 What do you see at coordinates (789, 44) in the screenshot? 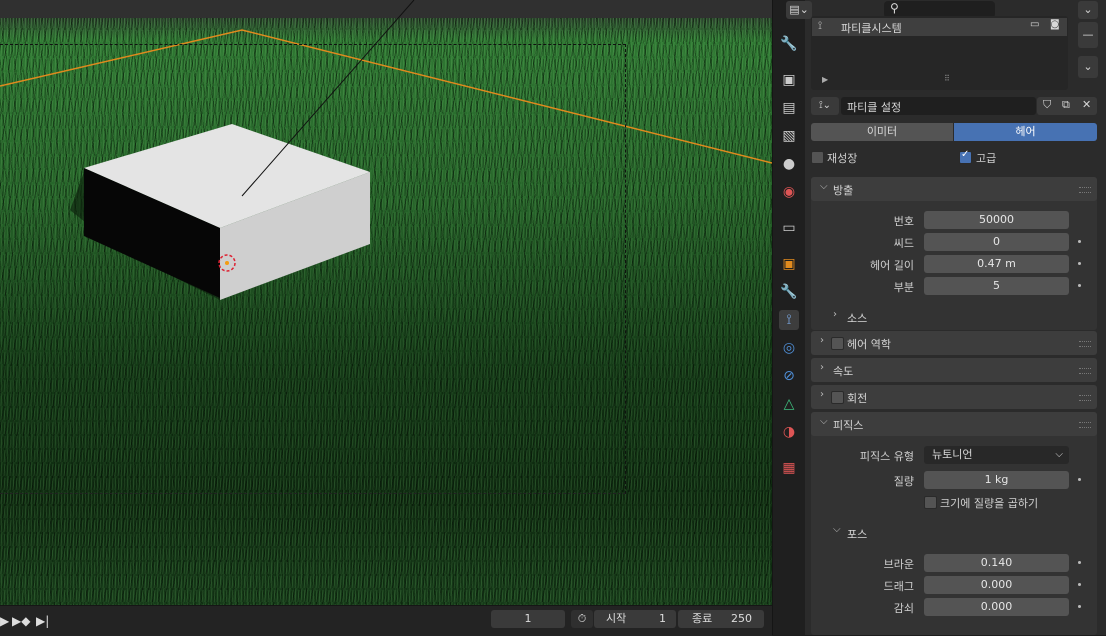
I see `tool-icon: 🔧` at bounding box center [789, 44].